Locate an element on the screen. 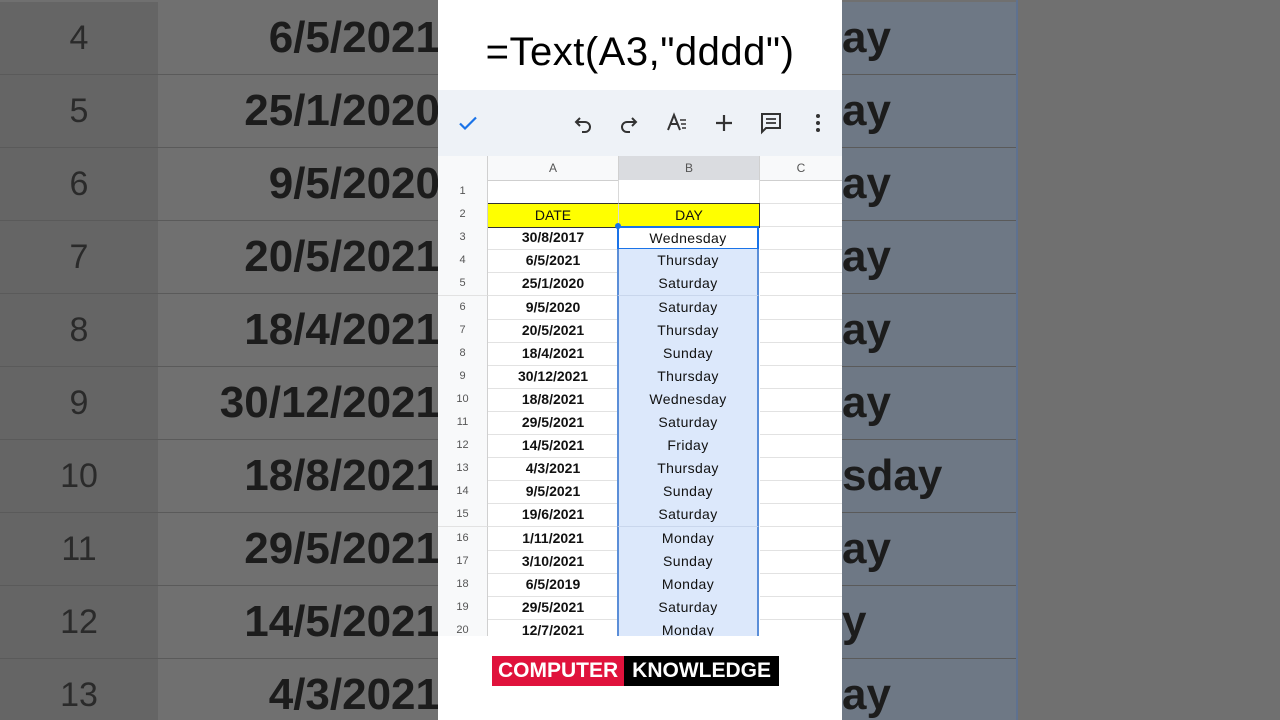 The image size is (1280, 720). date-cell: 3/10/2021 is located at coordinates (553, 561).